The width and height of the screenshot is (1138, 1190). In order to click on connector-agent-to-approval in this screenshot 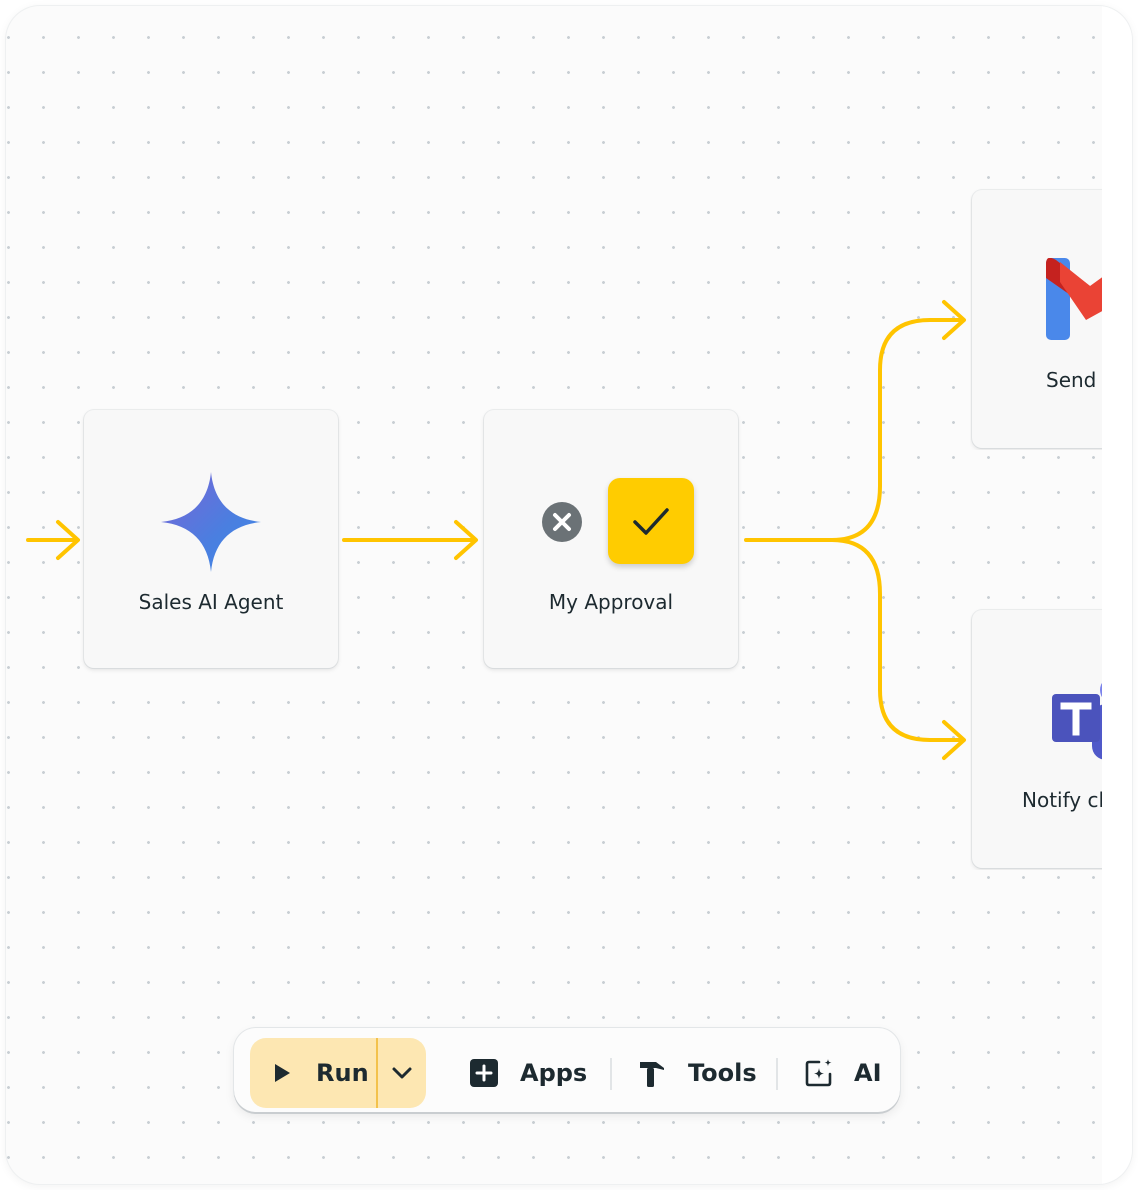, I will do `click(410, 540)`.